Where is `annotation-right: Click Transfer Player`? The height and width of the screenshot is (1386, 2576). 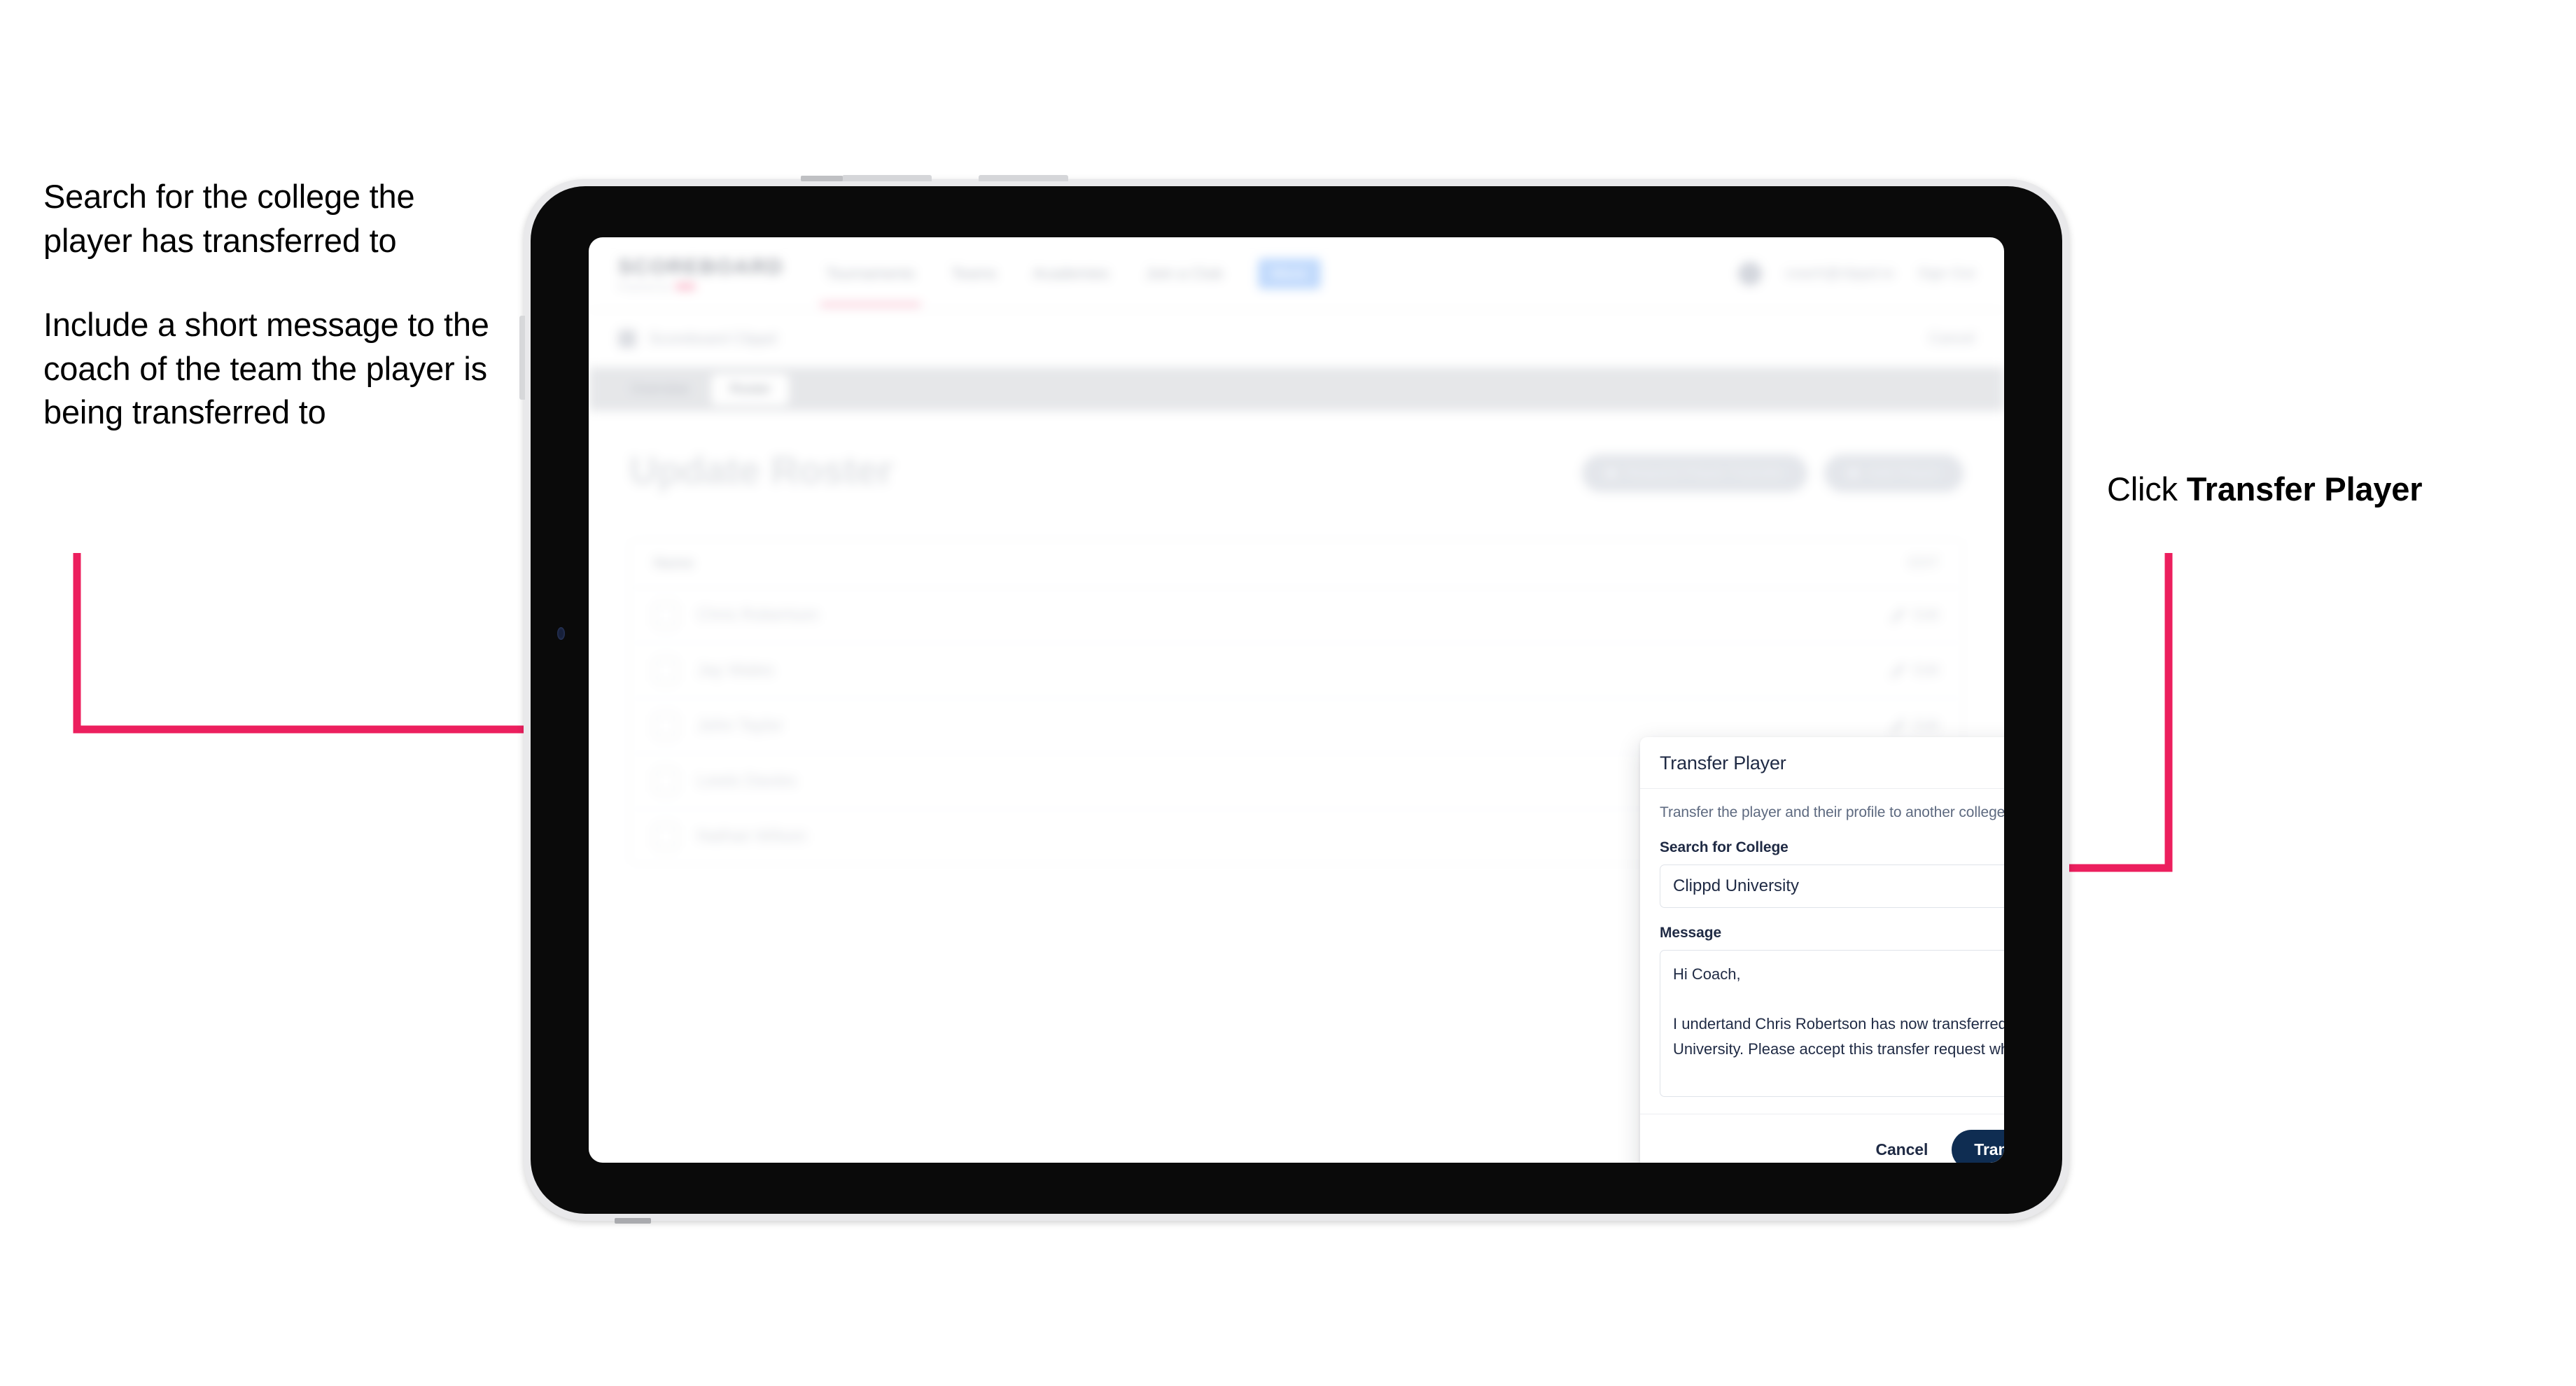
annotation-right: Click Transfer Player is located at coordinates (2265, 489).